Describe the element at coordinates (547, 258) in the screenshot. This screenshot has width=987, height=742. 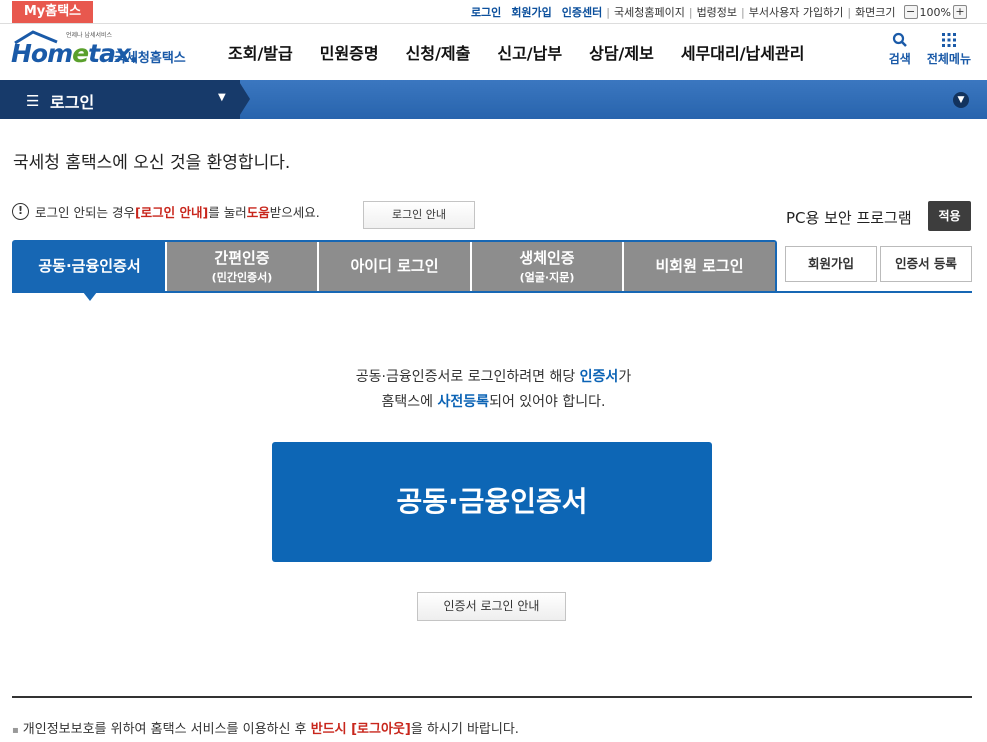
I see `tab-label: 생체인증` at that location.